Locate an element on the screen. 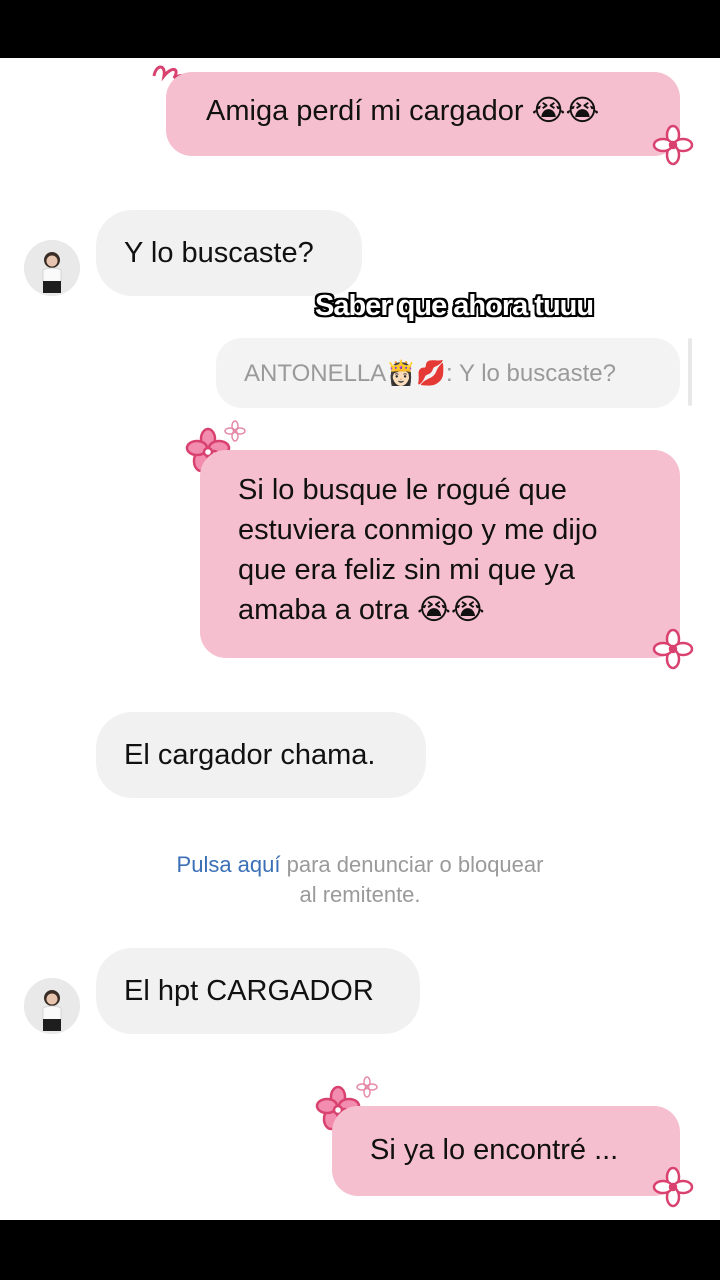  reply-preview-text: ANTONELLA👸🏻💋: Y lo buscaste? is located at coordinates (430, 373).